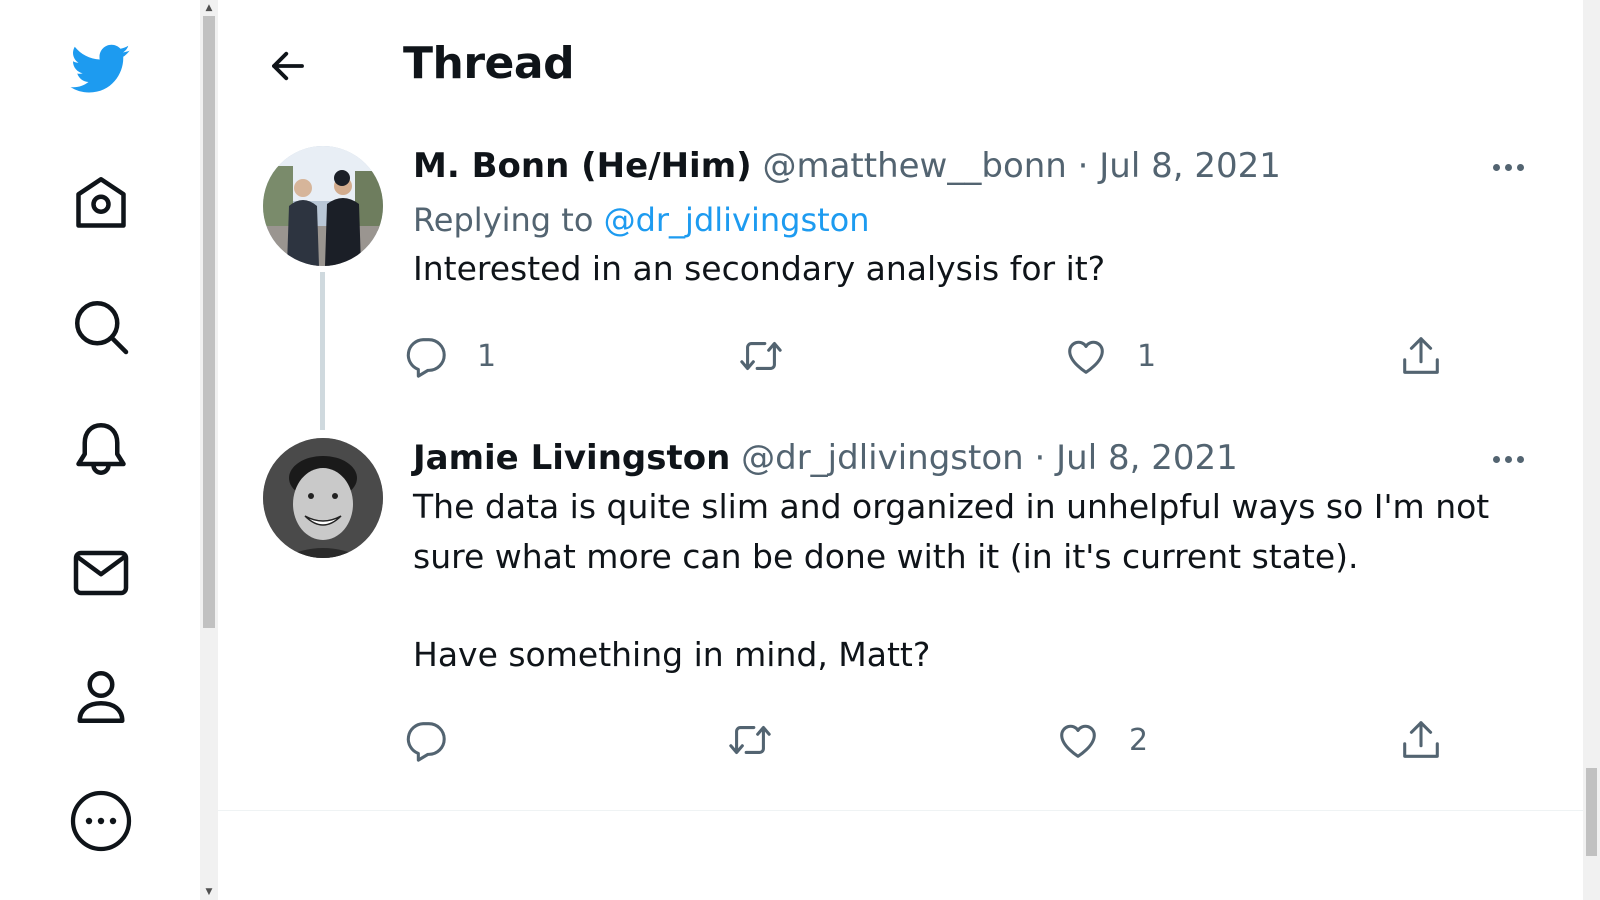 The image size is (1600, 900). I want to click on replying-to: Replying to @dr_jdlivingston, so click(968, 220).